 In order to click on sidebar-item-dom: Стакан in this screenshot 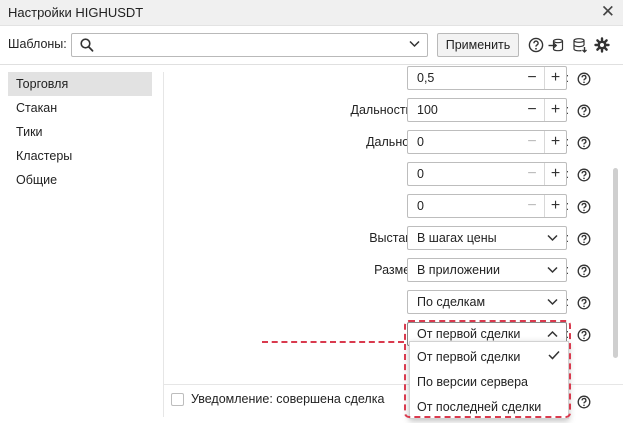, I will do `click(80, 108)`.